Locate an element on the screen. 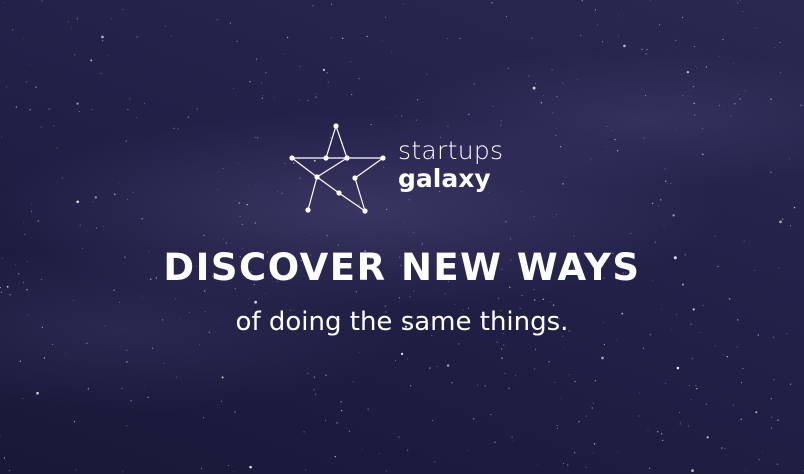 The height and width of the screenshot is (474, 804). brand-name-galaxy: galaxy is located at coordinates (444, 178).